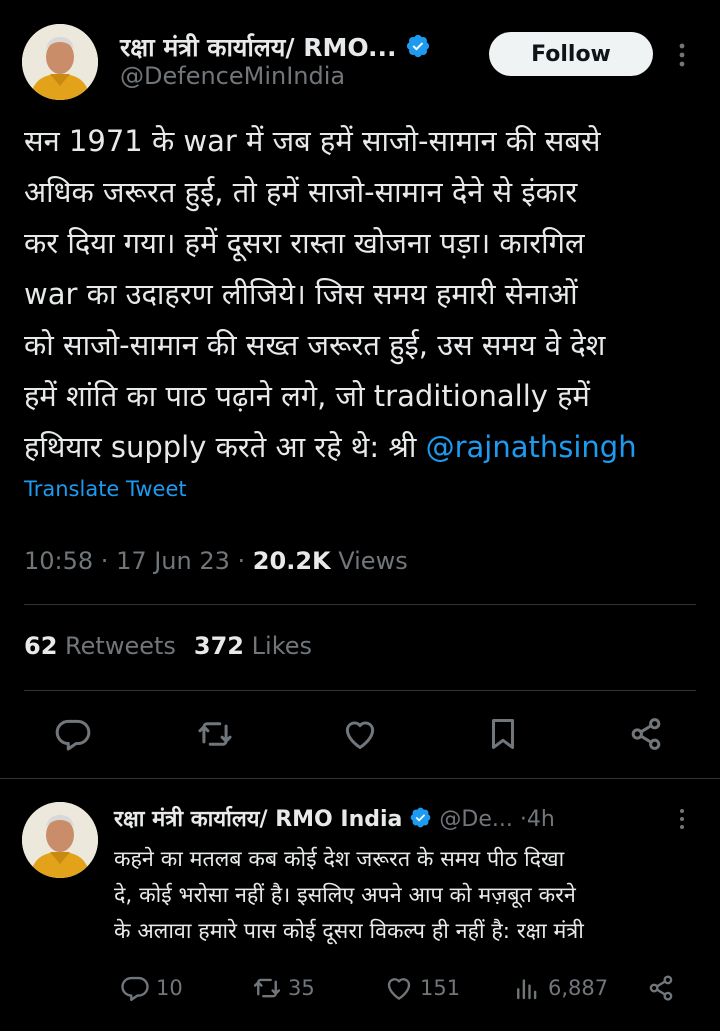  I want to click on tweet-text-segment: हथियार supply करते आ रहे थे: श्री, so click(225, 447).